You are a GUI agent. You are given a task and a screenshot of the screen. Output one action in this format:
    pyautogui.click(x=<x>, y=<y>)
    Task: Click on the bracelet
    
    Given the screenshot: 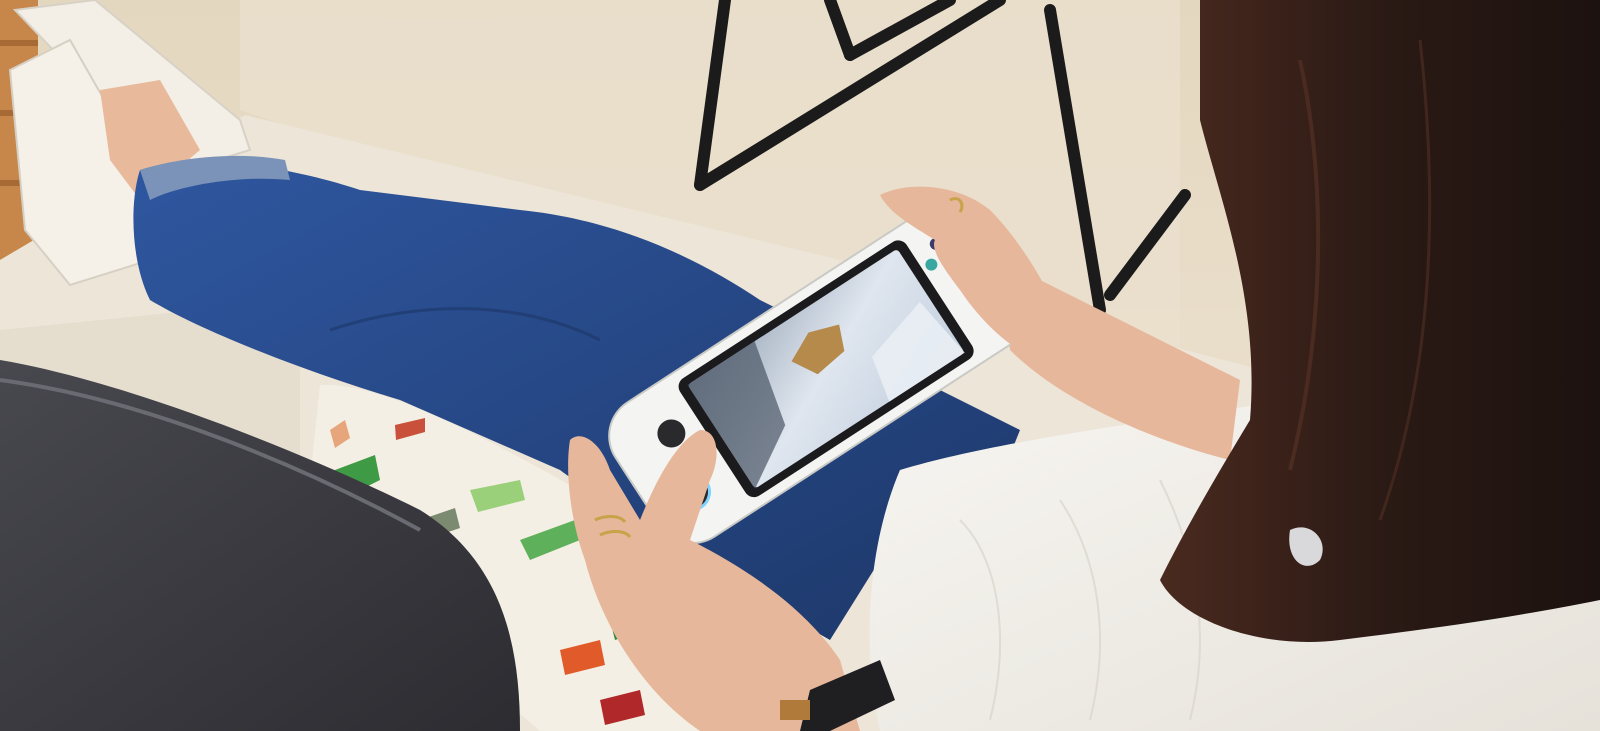 What is the action you would take?
    pyautogui.click(x=795, y=710)
    